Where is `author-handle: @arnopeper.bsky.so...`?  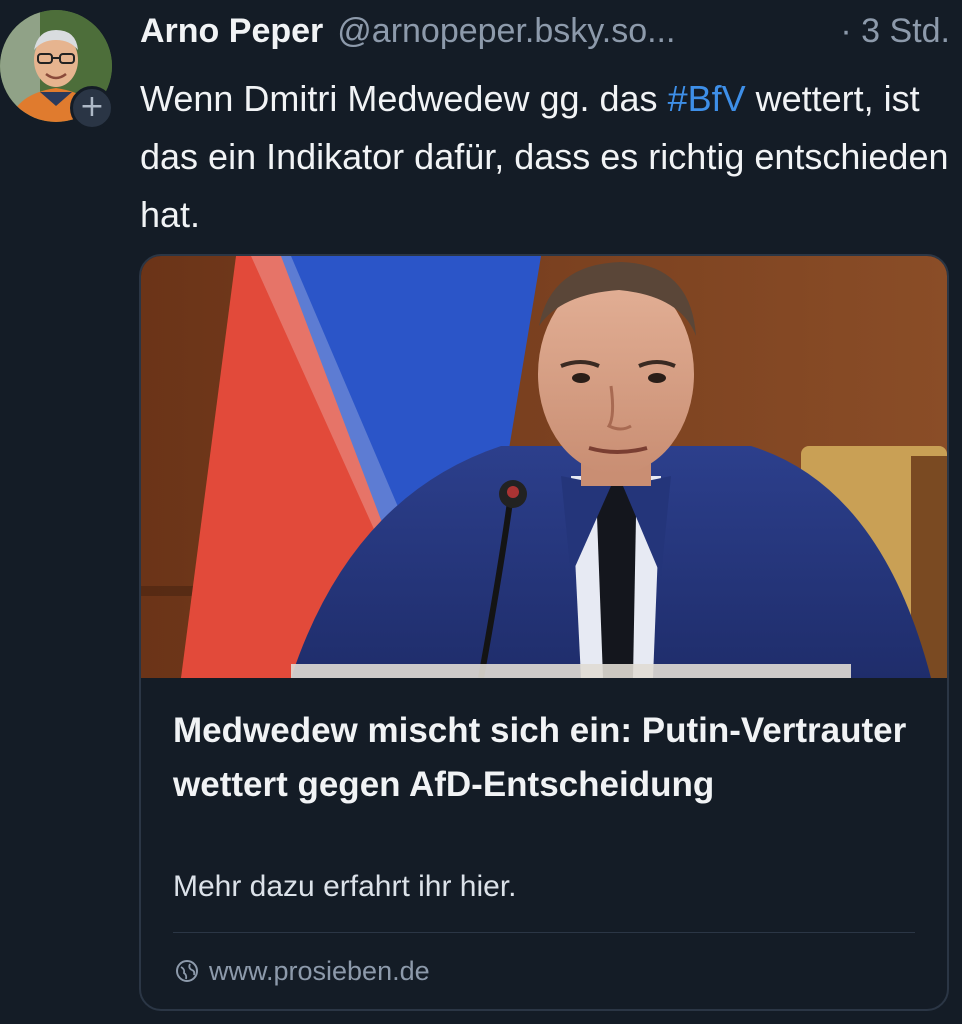
author-handle: @arnopeper.bsky.so... is located at coordinates (506, 31).